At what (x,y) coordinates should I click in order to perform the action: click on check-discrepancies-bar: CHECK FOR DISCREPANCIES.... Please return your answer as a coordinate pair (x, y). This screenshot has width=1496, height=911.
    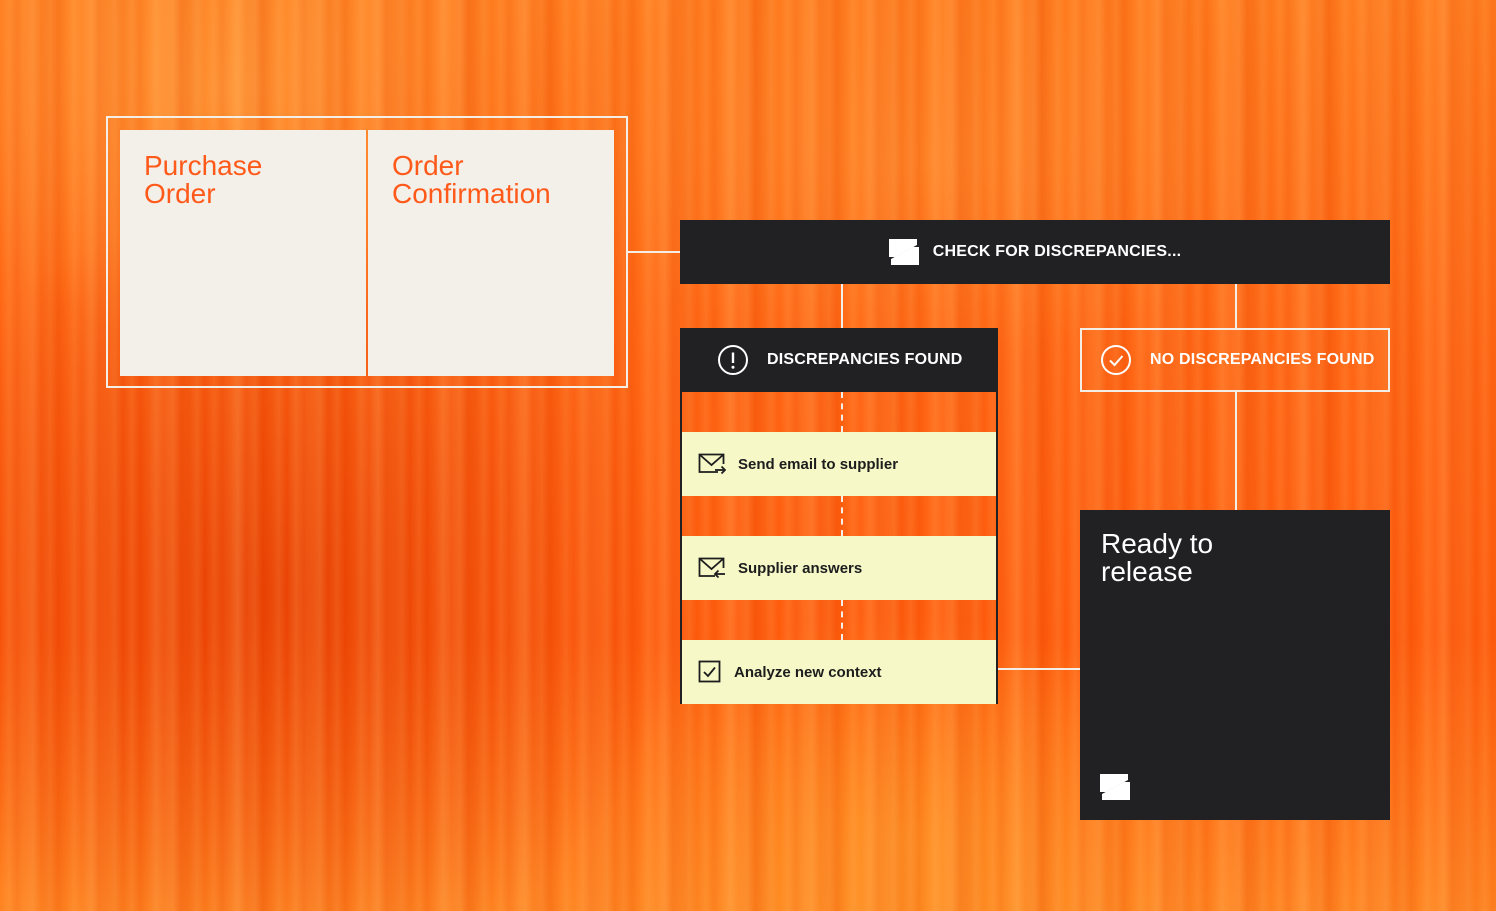
    Looking at the image, I should click on (1035, 252).